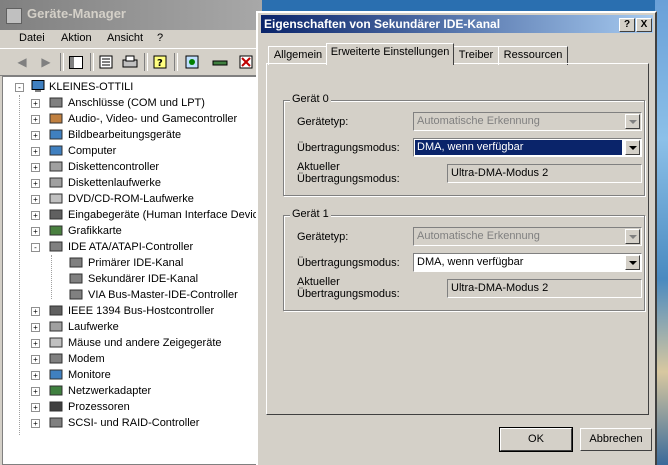  I want to click on device-0-mode-combo: DMA, wenn verfügbar, so click(527, 147).